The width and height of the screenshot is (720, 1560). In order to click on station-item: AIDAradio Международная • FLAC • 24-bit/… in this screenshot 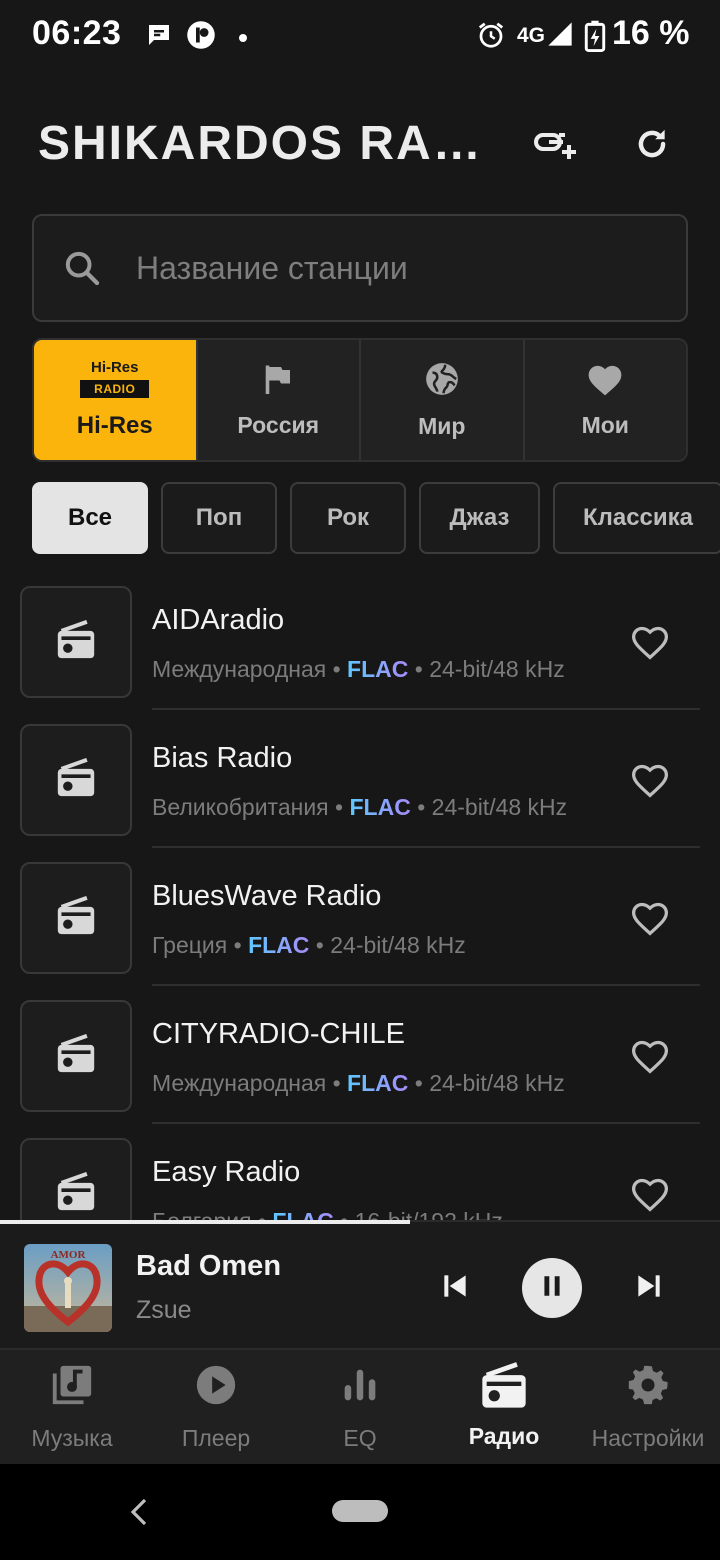, I will do `click(360, 641)`.